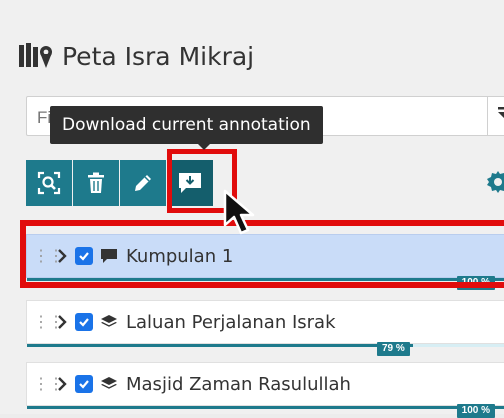 This screenshot has width=504, height=418. I want to click on layer-name: Masjid Zaman Rasulullah, so click(238, 384).